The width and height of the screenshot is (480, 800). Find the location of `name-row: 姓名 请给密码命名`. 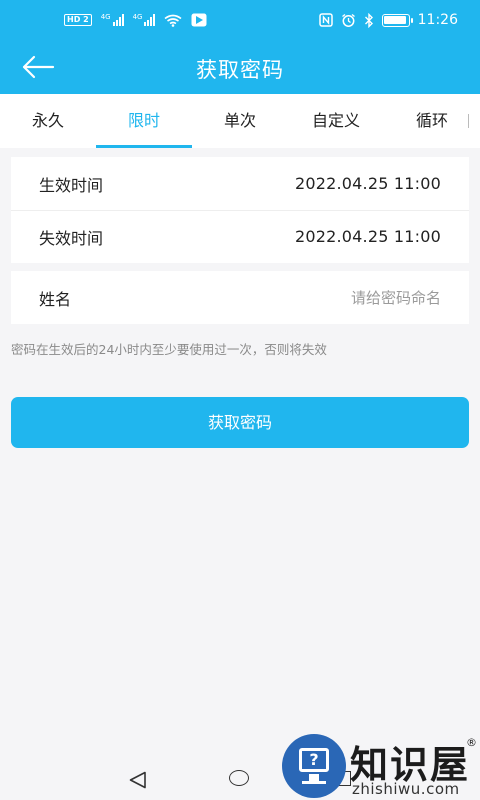

name-row: 姓名 请给密码命名 is located at coordinates (240, 297).